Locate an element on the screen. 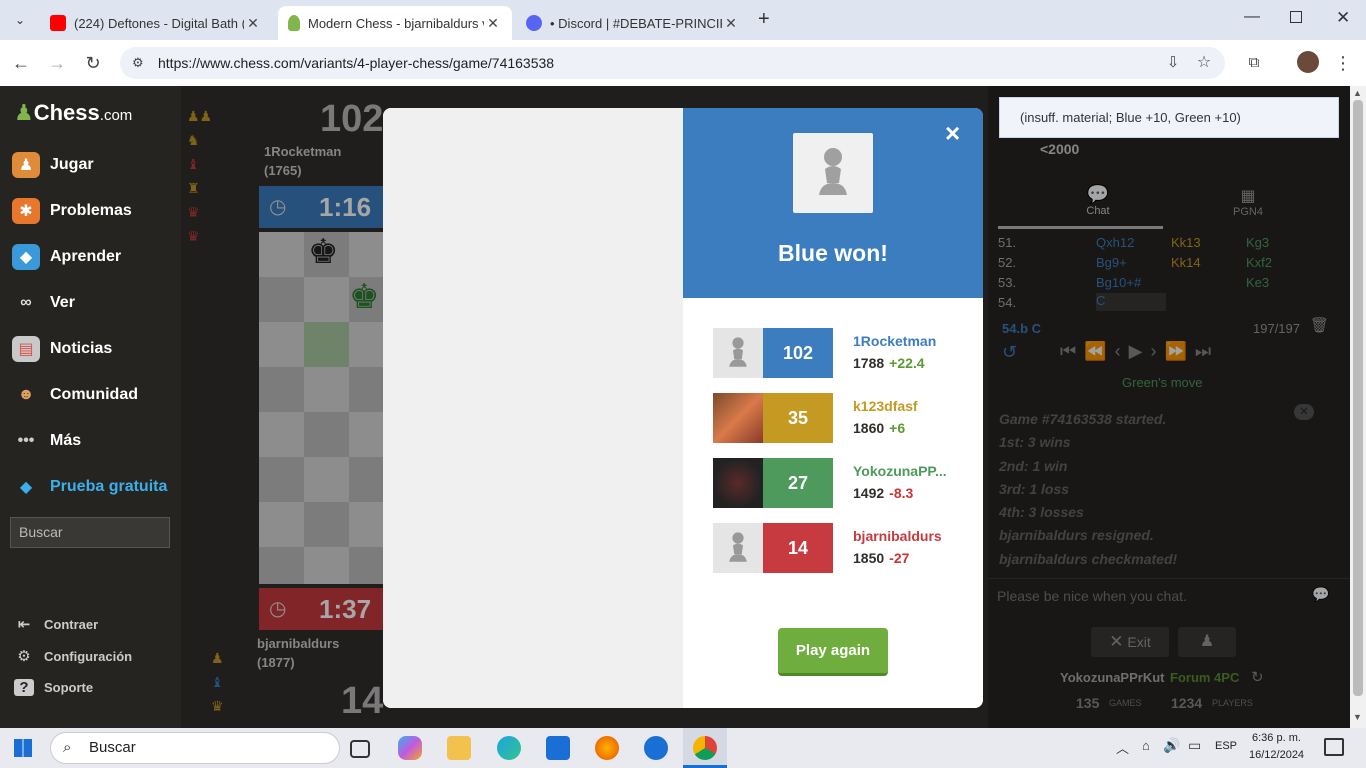  clock-time: 6:36 p. m. is located at coordinates (1276, 738).